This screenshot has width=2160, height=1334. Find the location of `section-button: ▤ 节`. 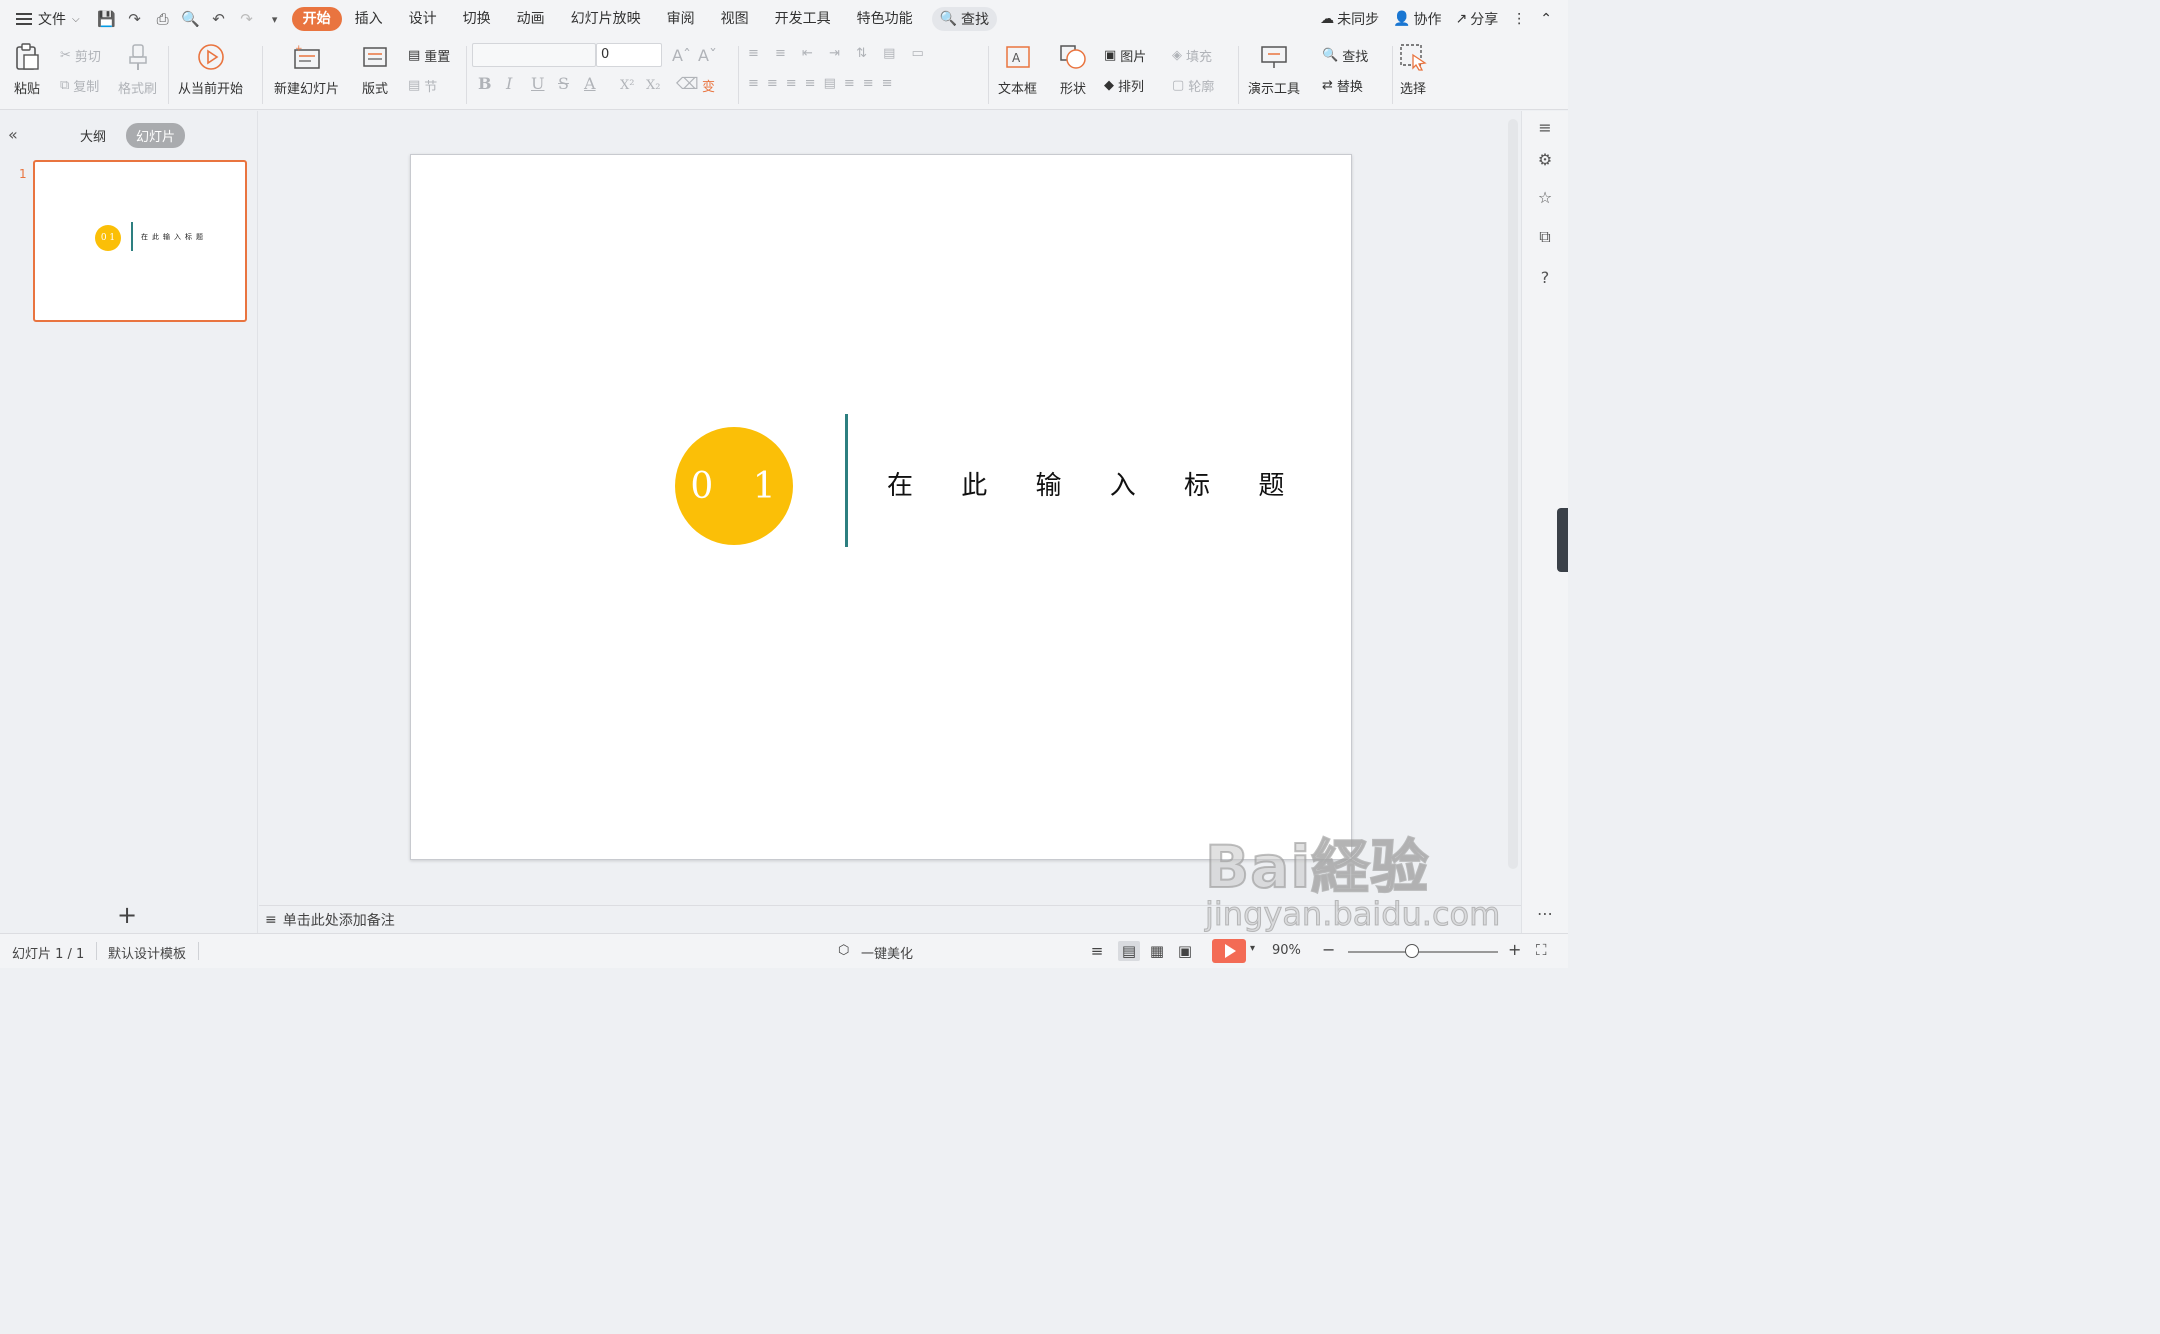

section-button: ▤ 节 is located at coordinates (422, 85).